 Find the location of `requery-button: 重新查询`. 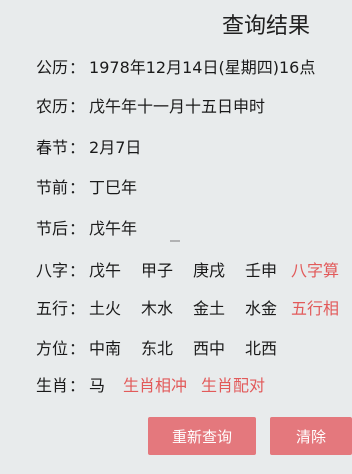

requery-button: 重新查询 is located at coordinates (202, 436).